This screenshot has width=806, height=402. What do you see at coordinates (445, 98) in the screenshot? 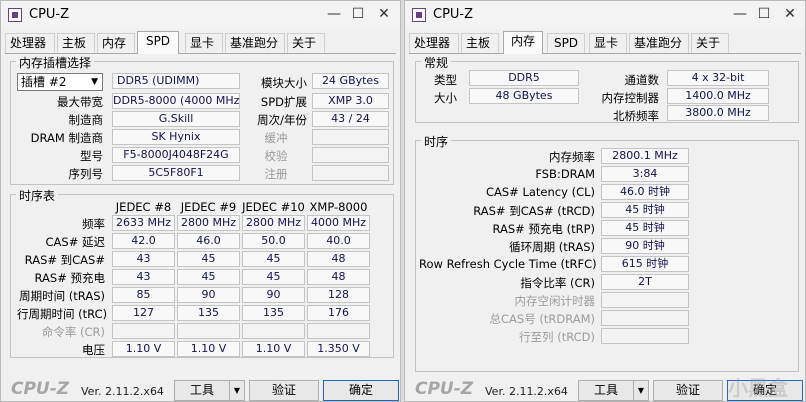
I see `size-label: 大小` at bounding box center [445, 98].